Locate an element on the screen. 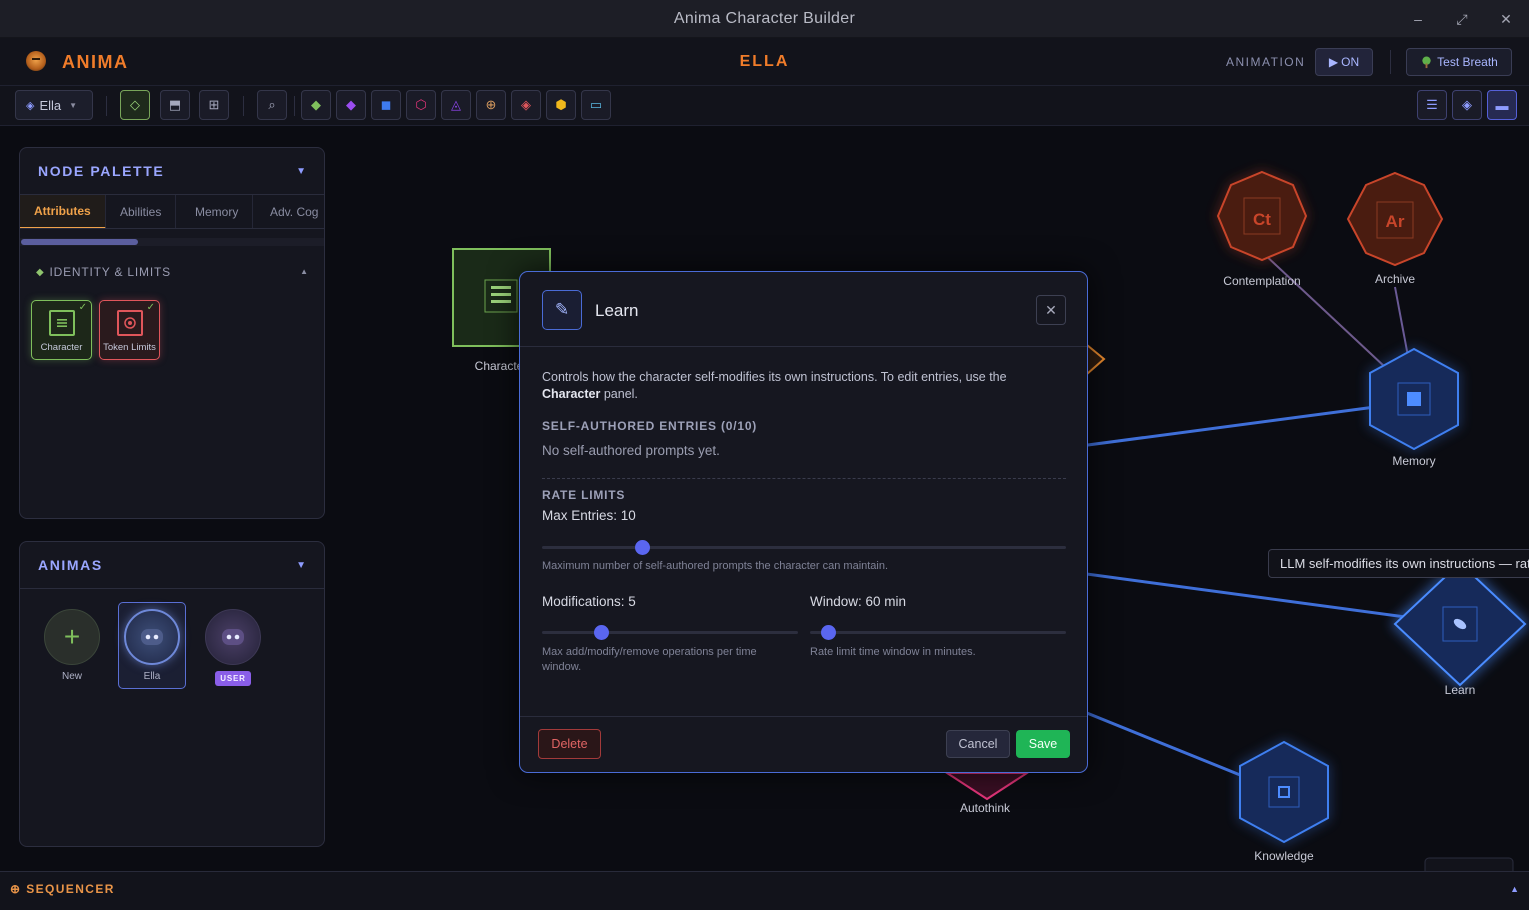 This screenshot has height=910, width=1529. close-icon: ✕ is located at coordinates (1051, 310).